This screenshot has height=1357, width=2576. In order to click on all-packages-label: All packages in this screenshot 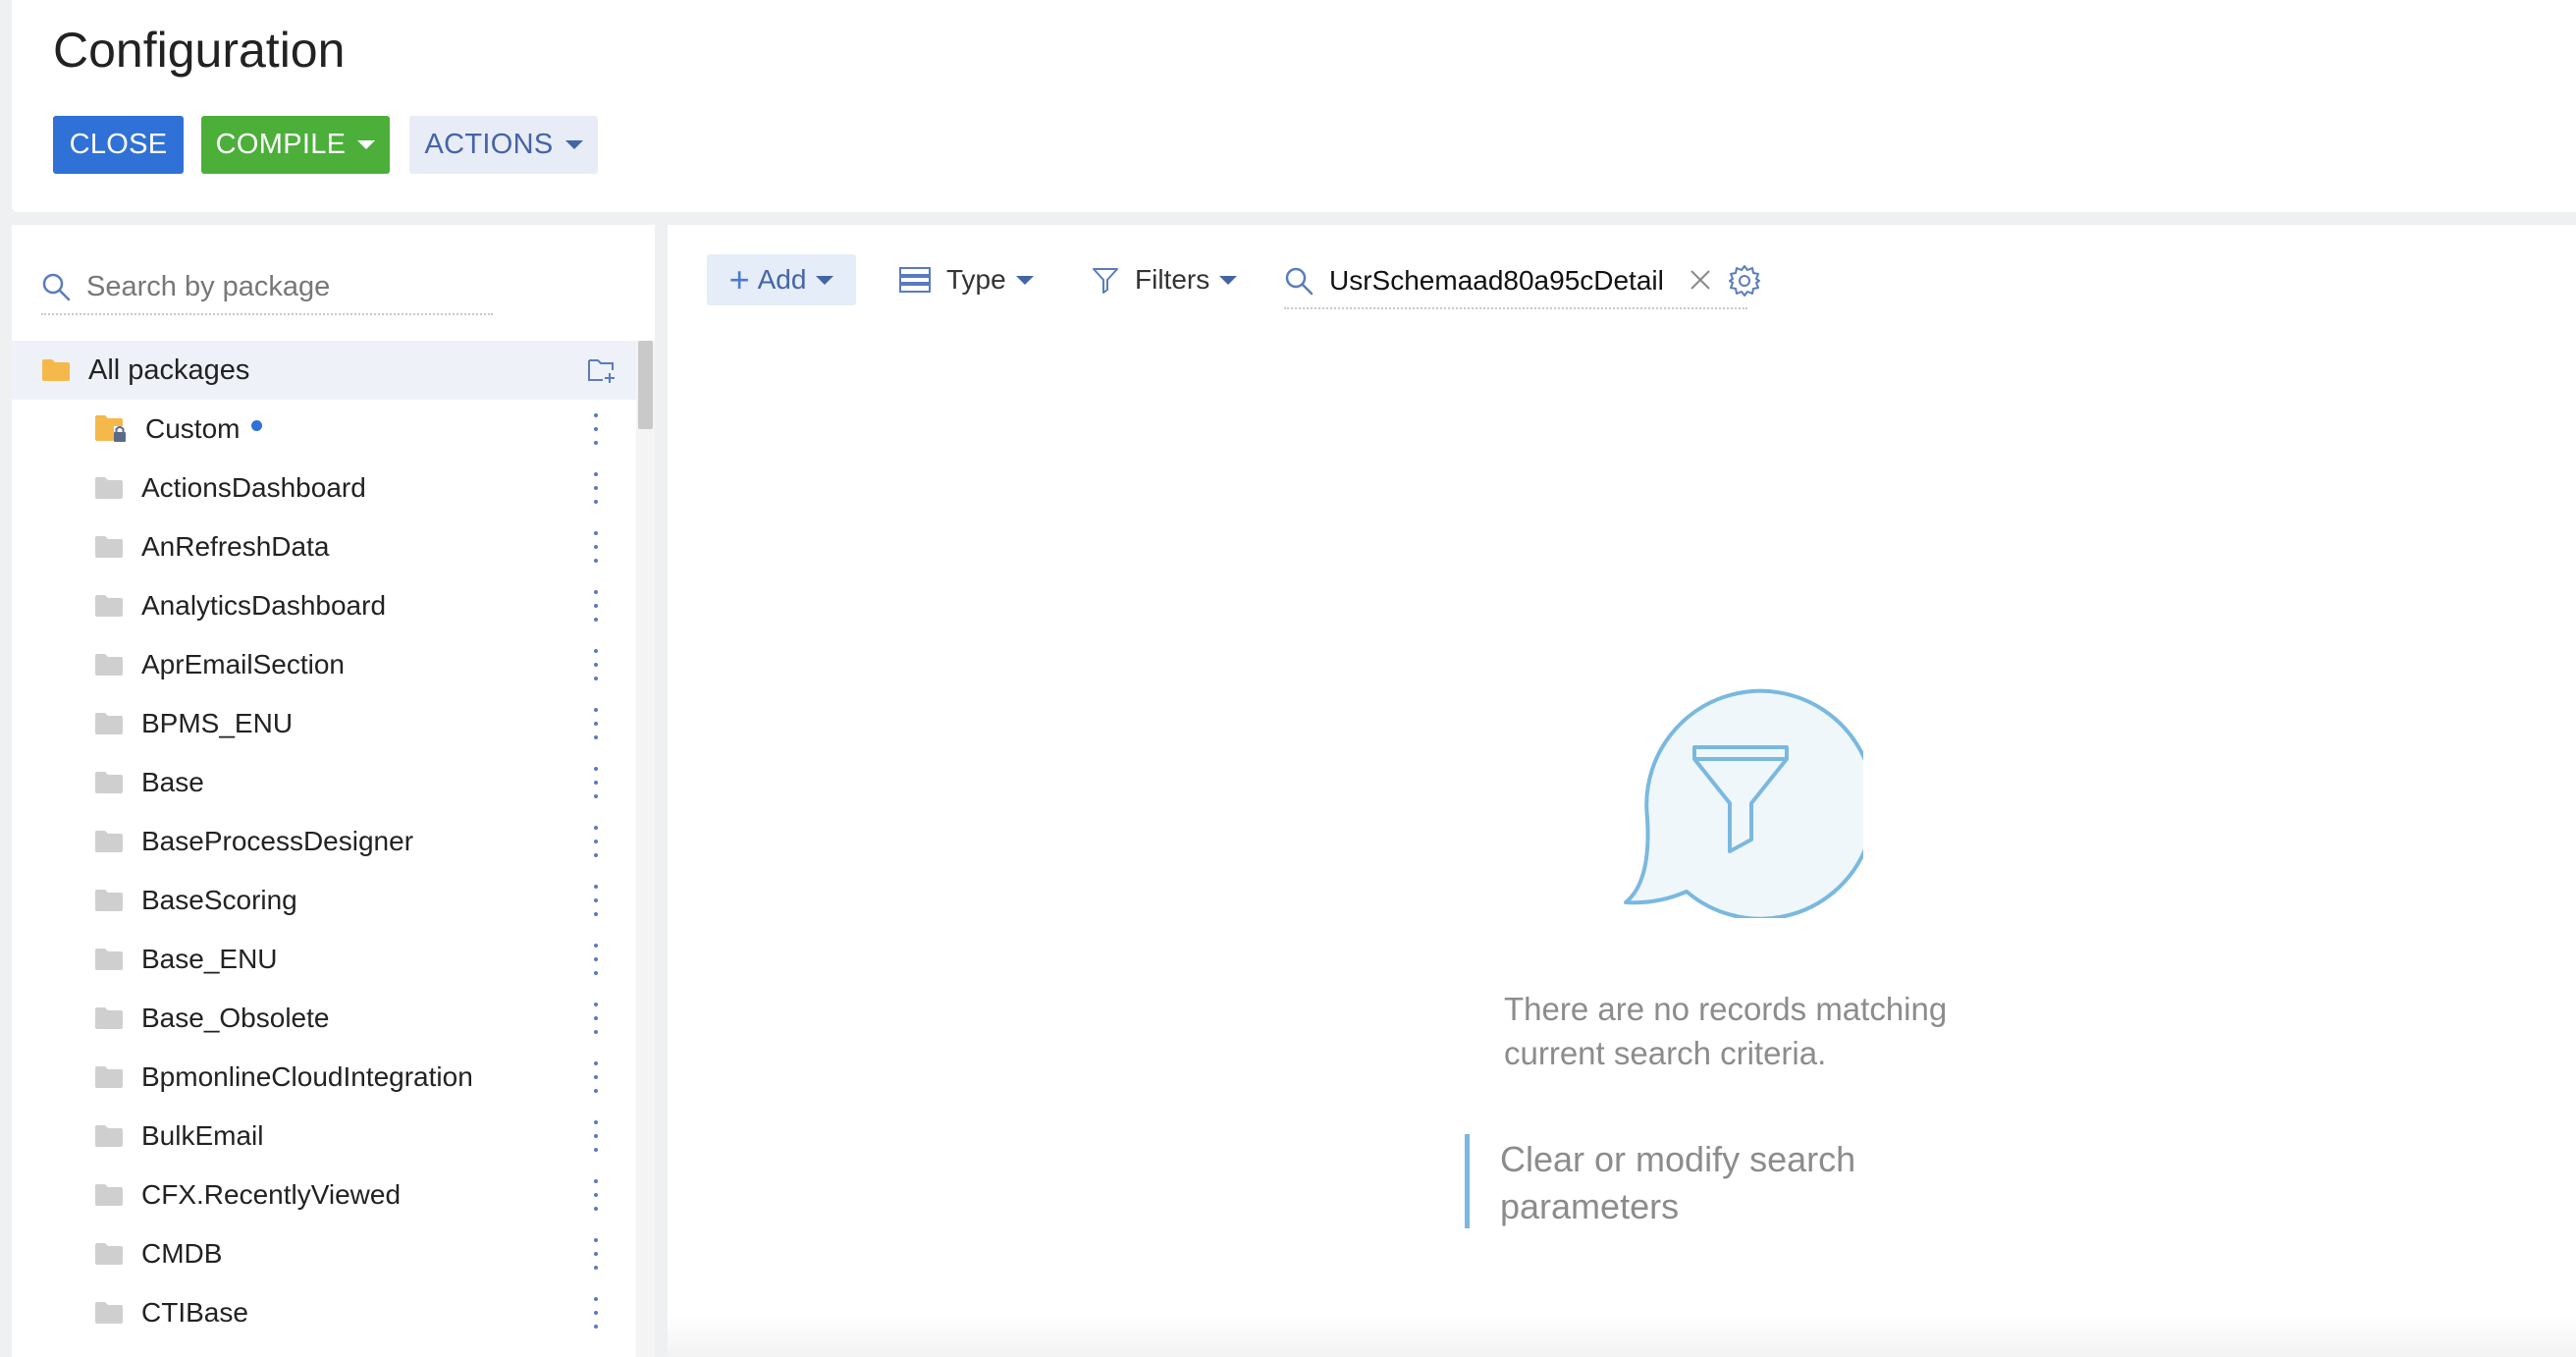, I will do `click(169, 369)`.